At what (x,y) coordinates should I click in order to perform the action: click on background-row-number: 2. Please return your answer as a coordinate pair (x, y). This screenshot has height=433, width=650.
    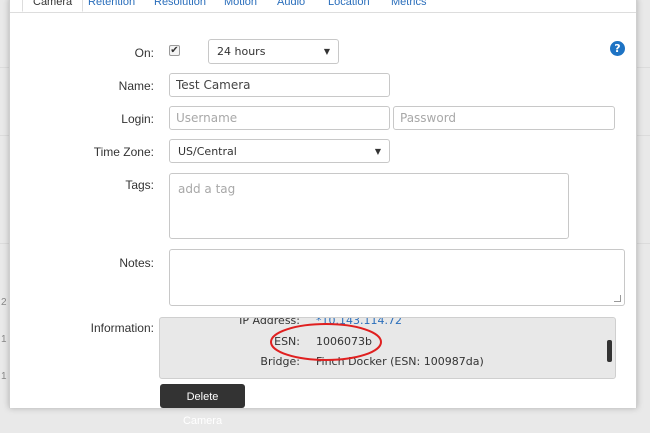
    Looking at the image, I should click on (4, 302).